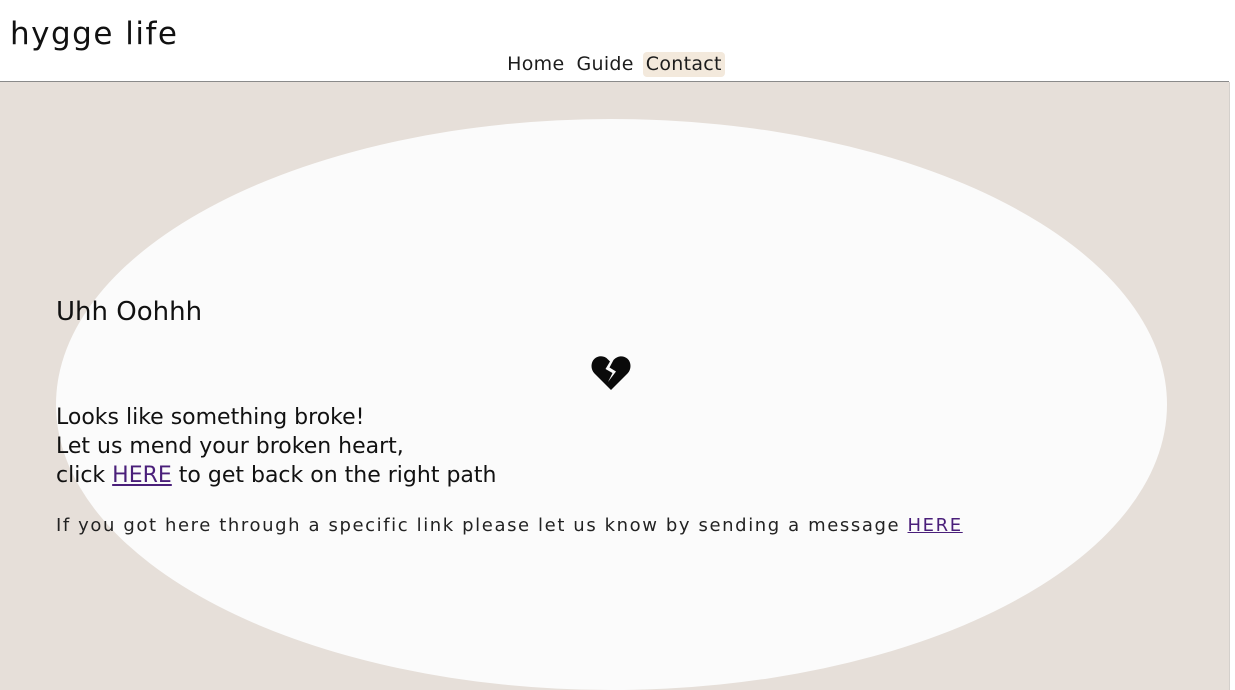 The width and height of the screenshot is (1235, 690). I want to click on nav-home-link: Home, so click(535, 64).